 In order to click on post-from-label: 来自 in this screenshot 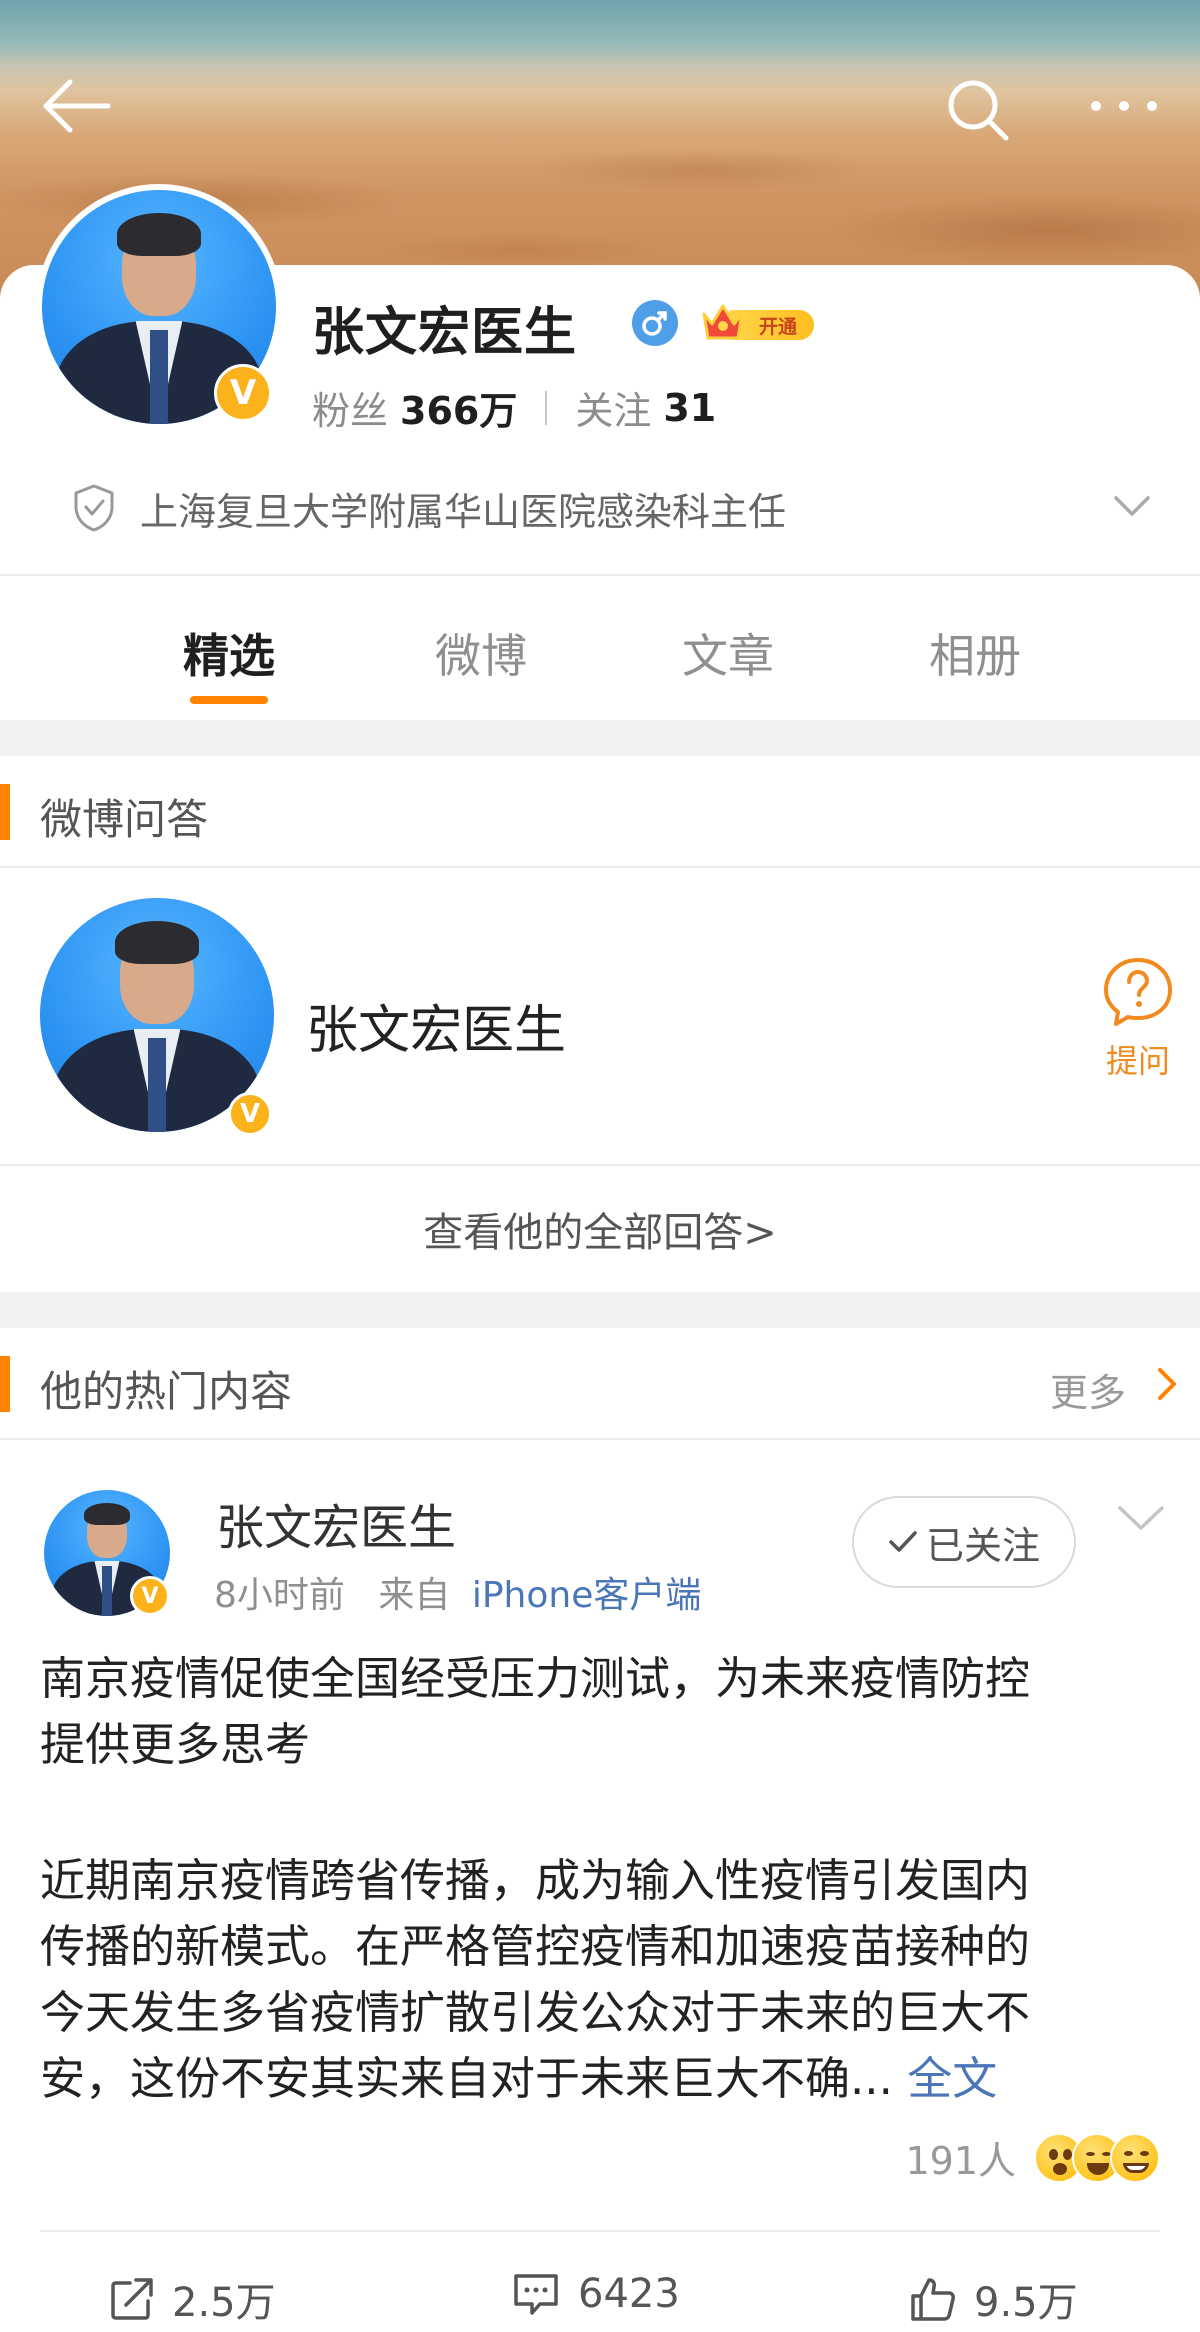, I will do `click(414, 1595)`.